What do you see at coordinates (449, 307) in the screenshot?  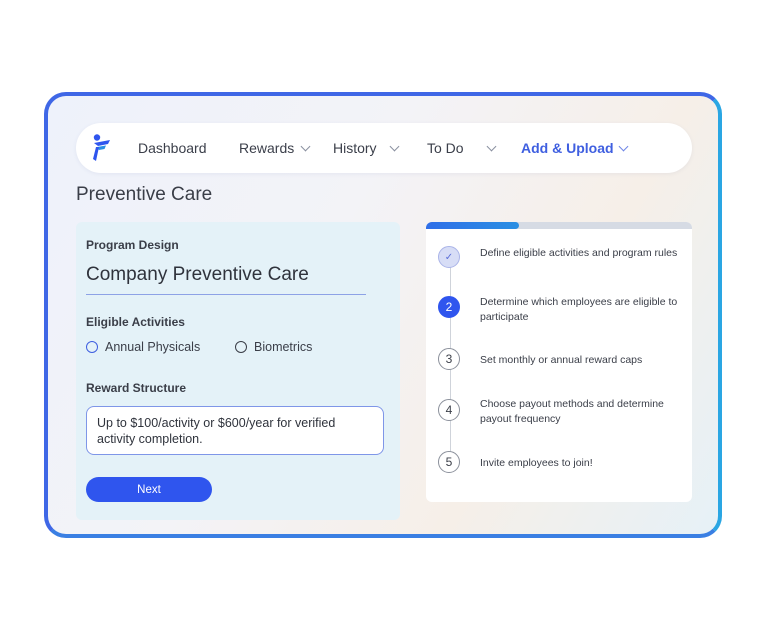 I see `step-2-number: 2` at bounding box center [449, 307].